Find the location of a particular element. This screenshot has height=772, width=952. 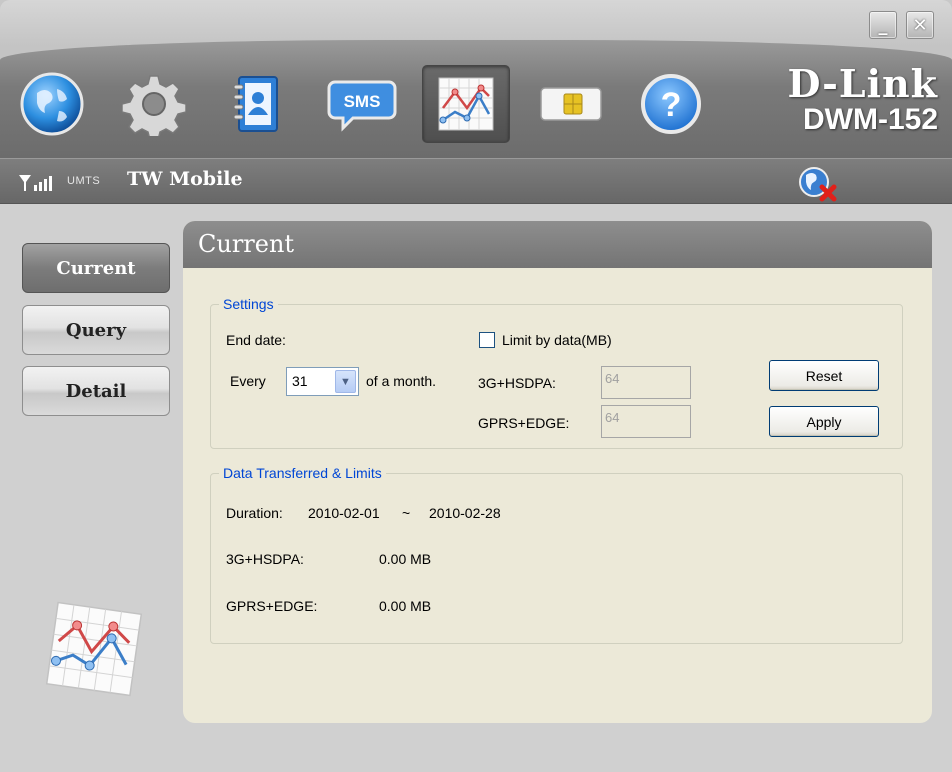

nav-detail-button: Detail is located at coordinates (96, 391).